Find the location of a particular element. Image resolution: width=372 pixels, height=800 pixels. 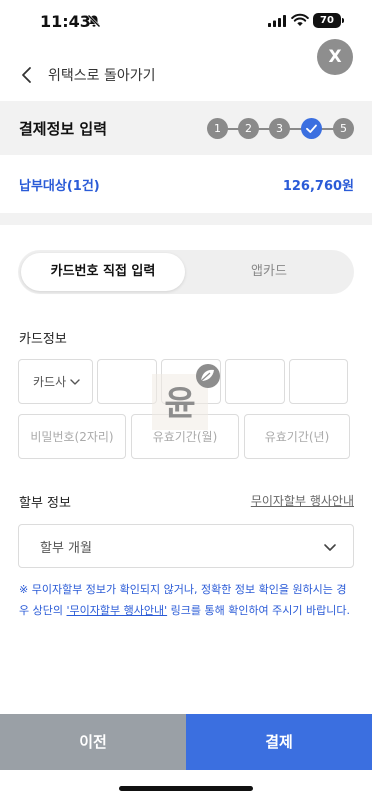

card-info-label: 카드정보 is located at coordinates (43, 339).